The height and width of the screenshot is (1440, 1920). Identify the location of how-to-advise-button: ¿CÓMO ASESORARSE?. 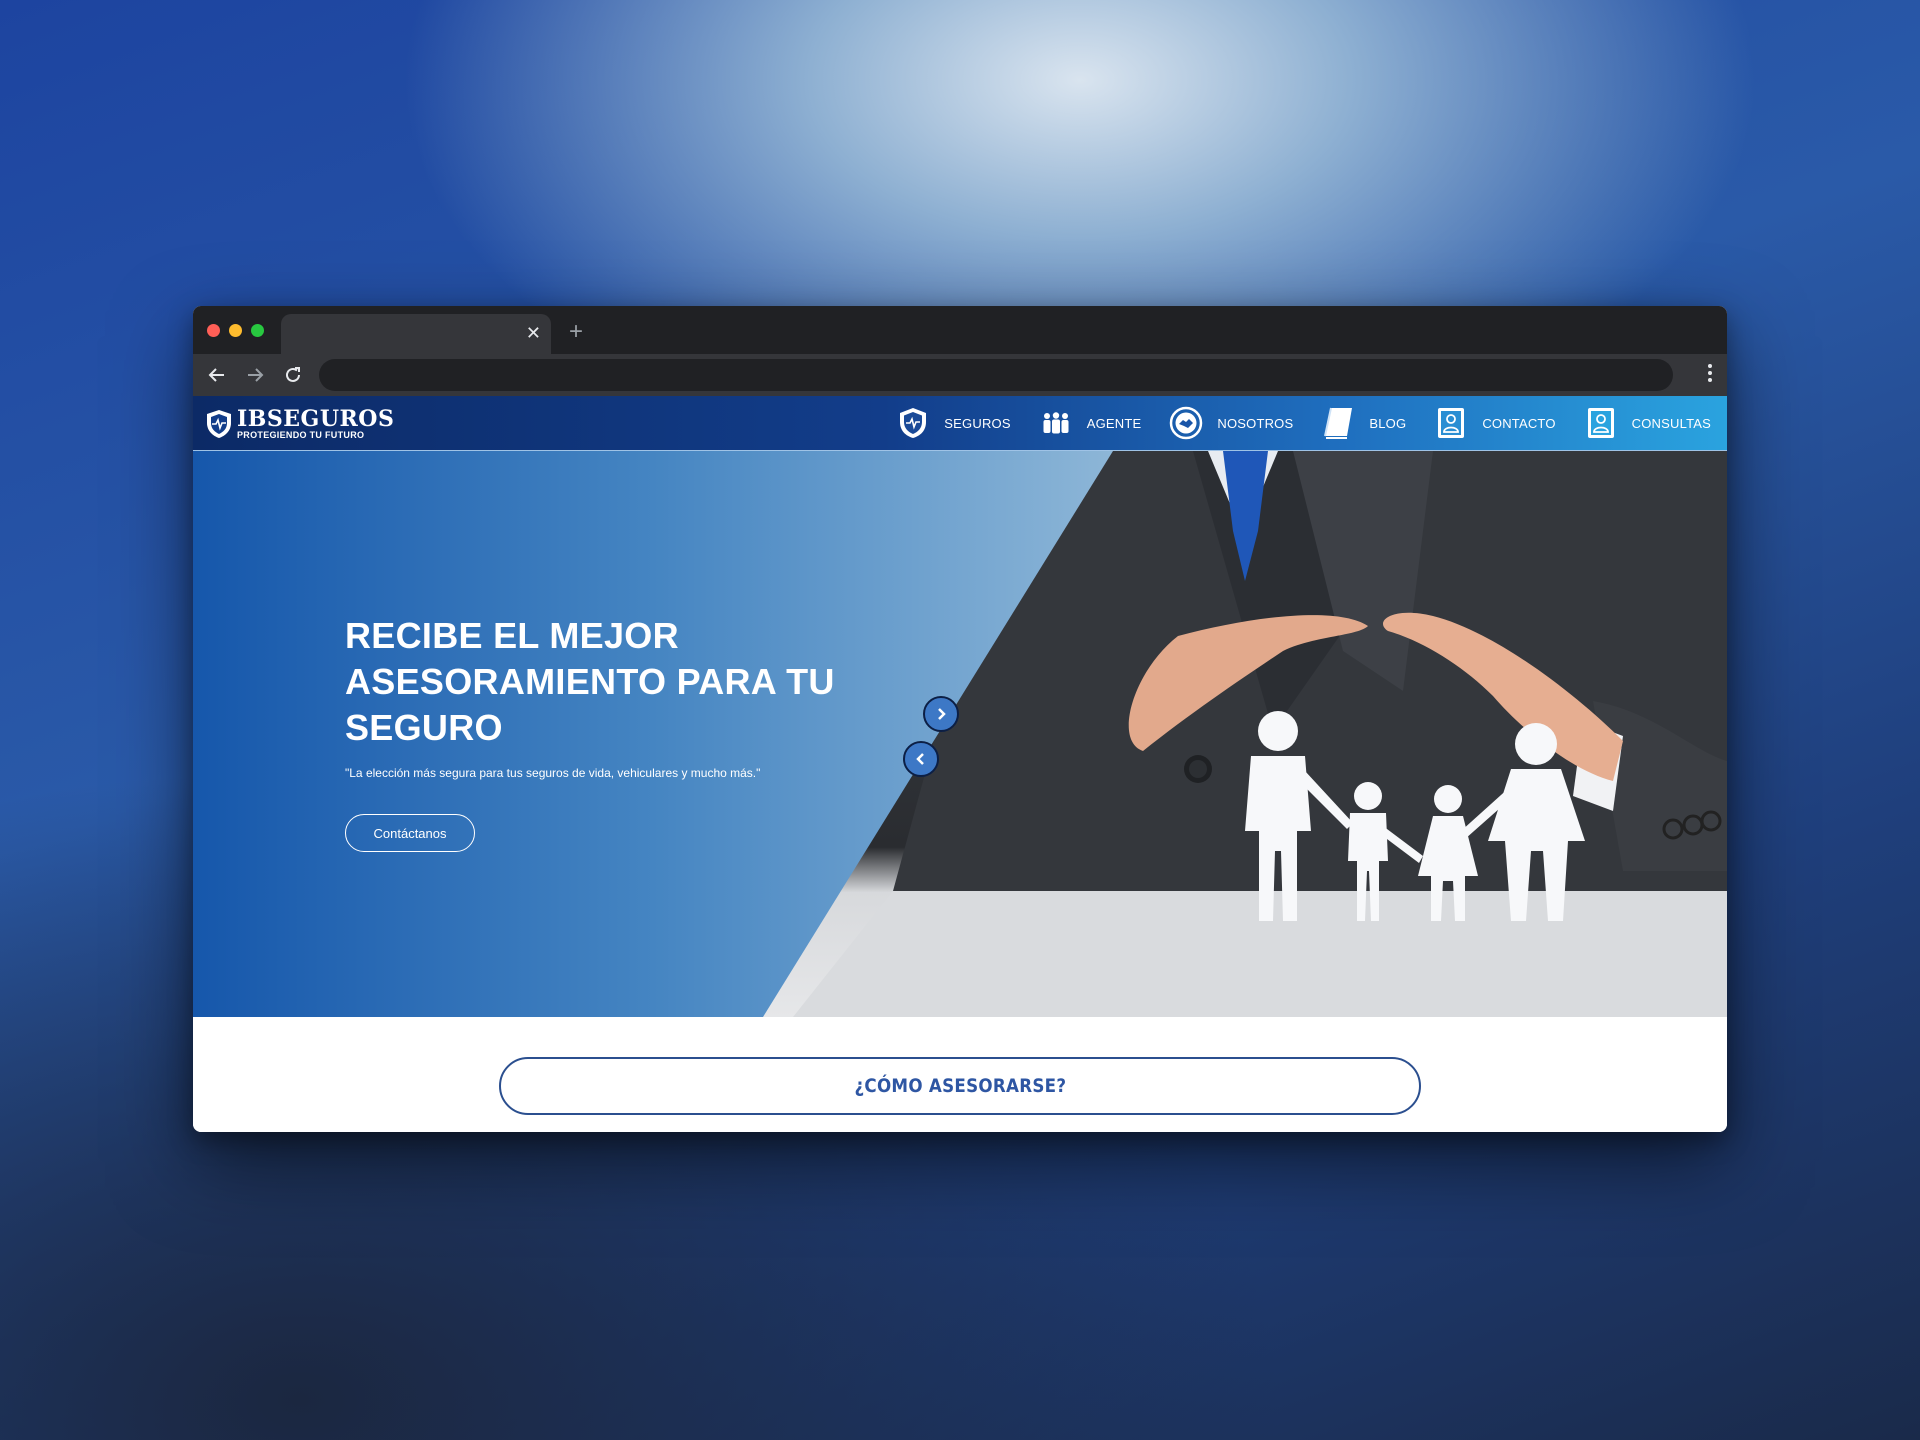
(960, 1086).